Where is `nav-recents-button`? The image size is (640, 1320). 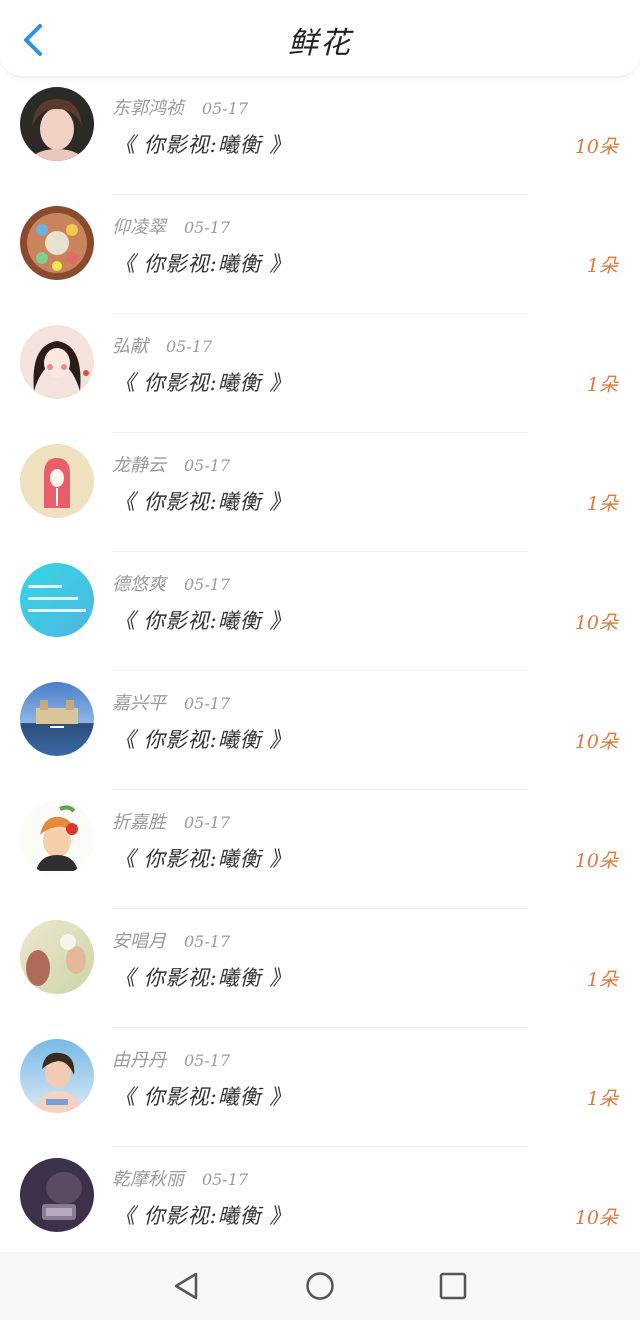
nav-recents-button is located at coordinates (453, 1286).